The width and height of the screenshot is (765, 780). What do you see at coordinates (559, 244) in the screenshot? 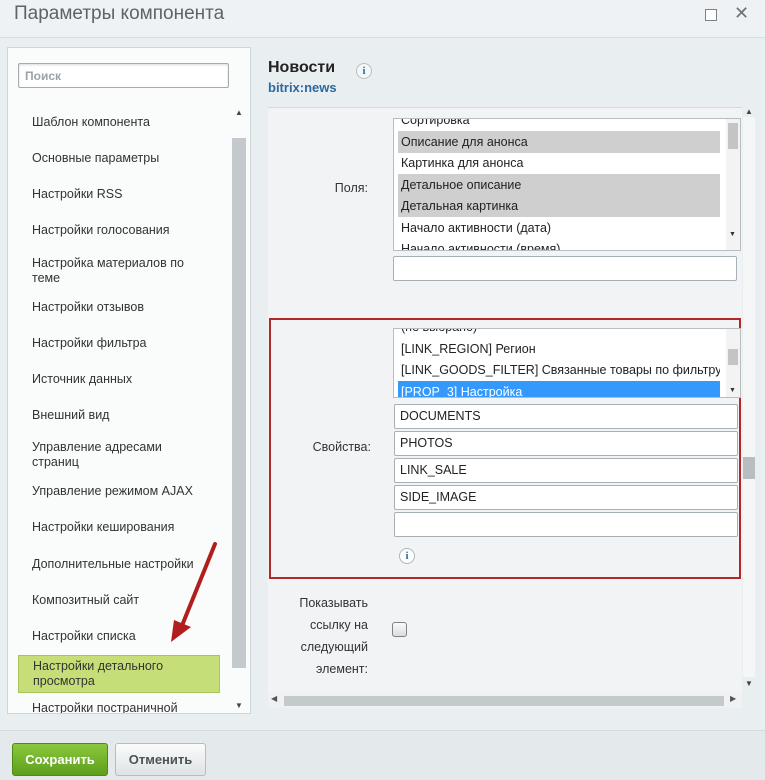
I see `fields-option: Начало активности (время)` at bounding box center [559, 244].